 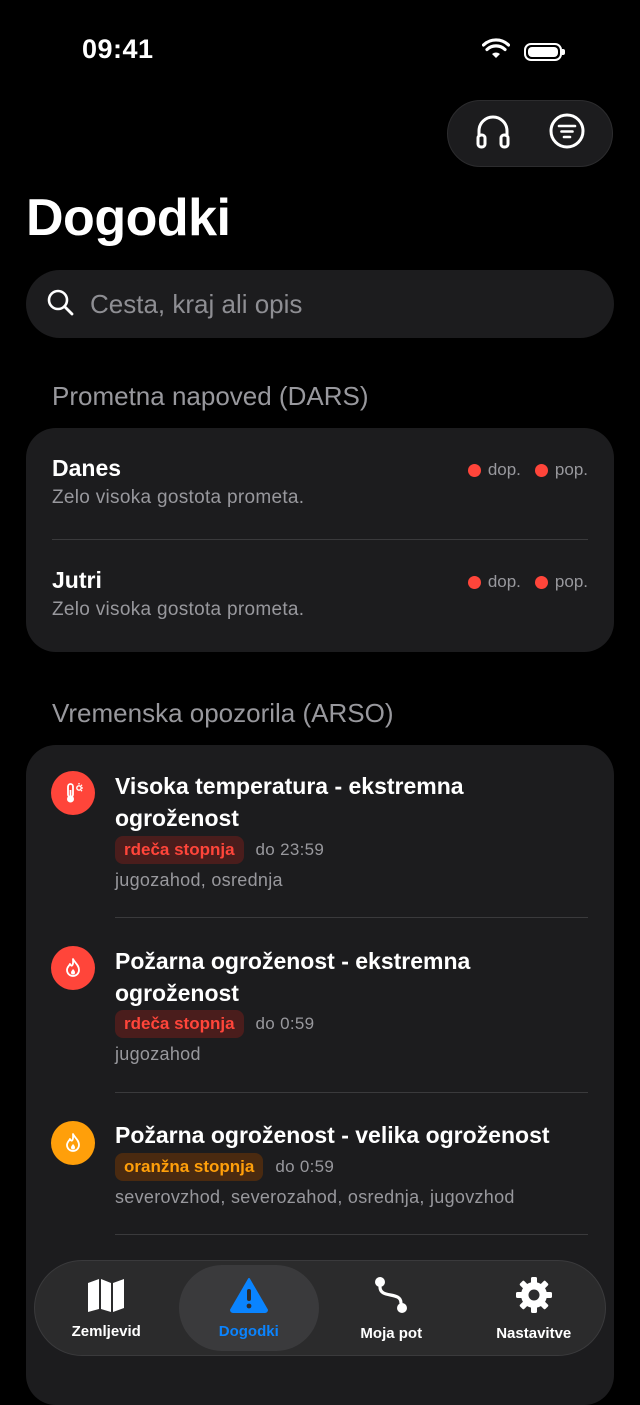 I want to click on warning-meta: rdeča stopnja do 23:59, so click(x=219, y=850).